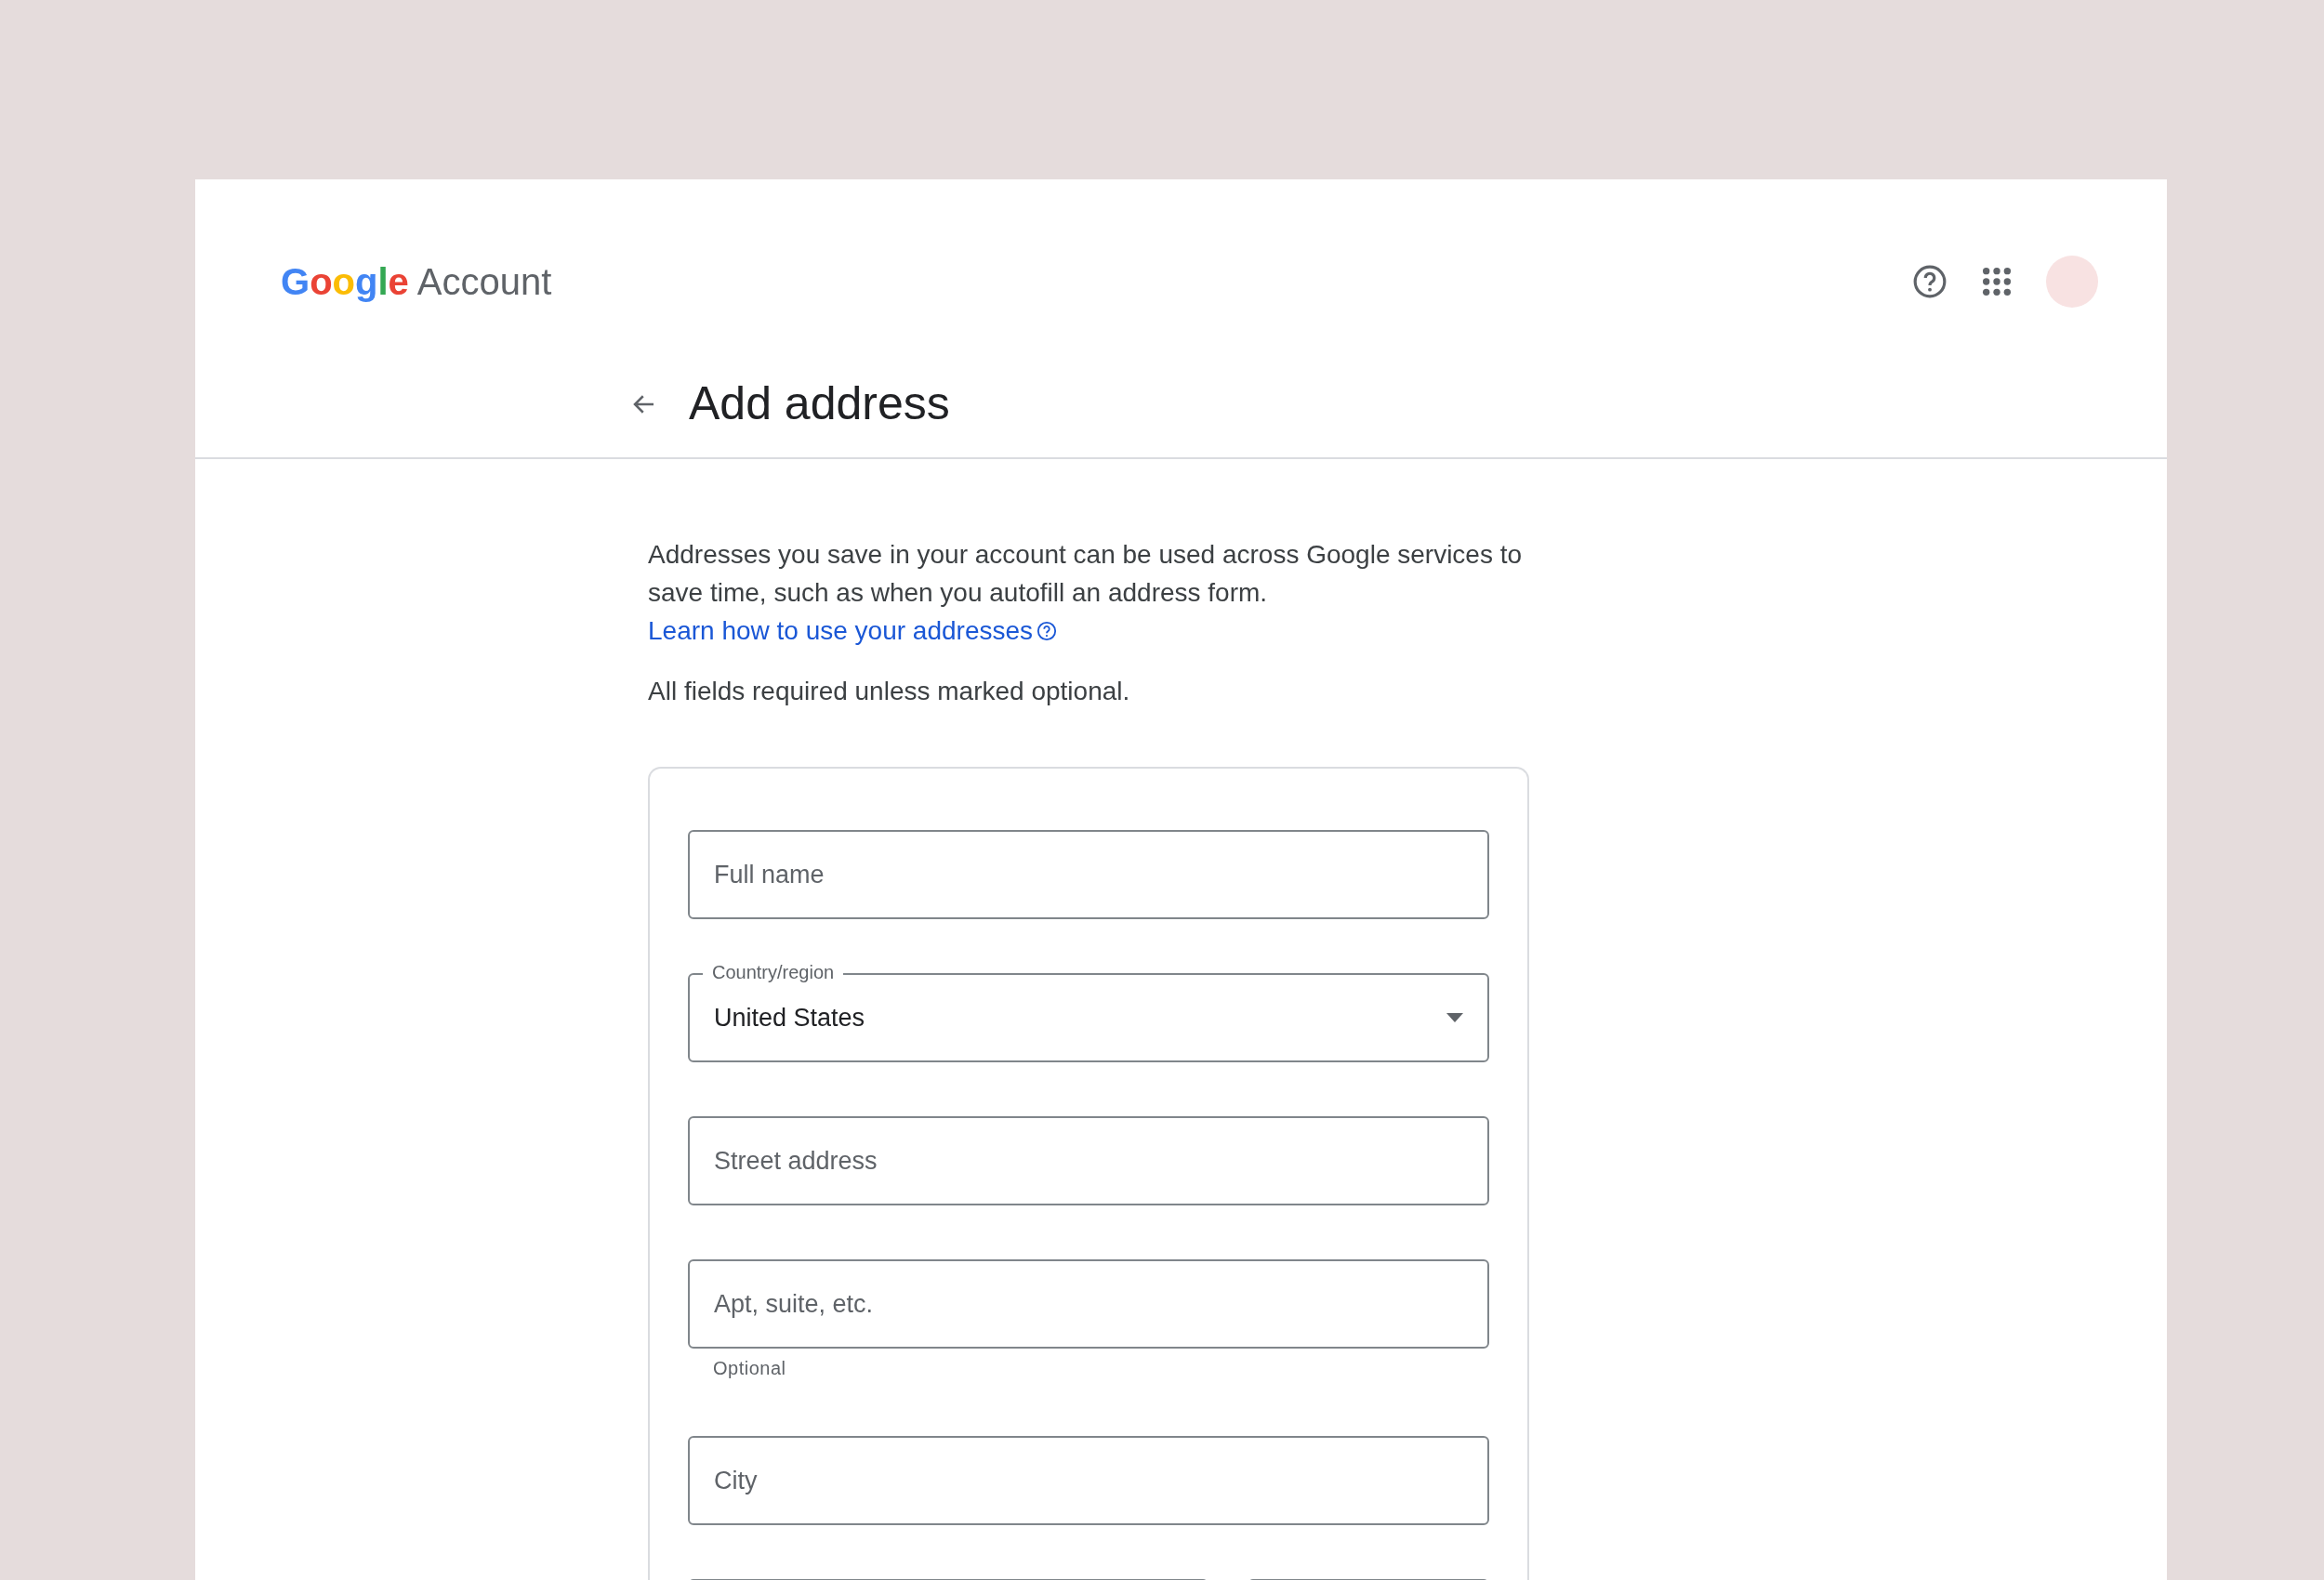  What do you see at coordinates (1088, 1160) in the screenshot?
I see `text-field: Street address` at bounding box center [1088, 1160].